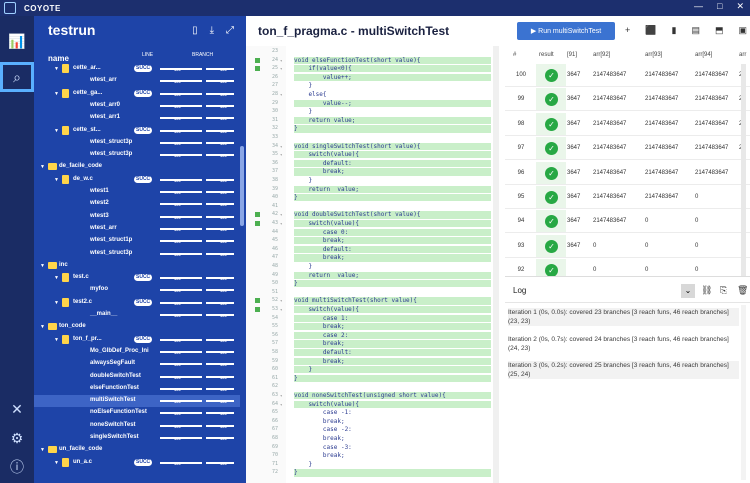  What do you see at coordinates (137, 204) in the screenshot?
I see `tree-function: wtest2 100 100` at bounding box center [137, 204].